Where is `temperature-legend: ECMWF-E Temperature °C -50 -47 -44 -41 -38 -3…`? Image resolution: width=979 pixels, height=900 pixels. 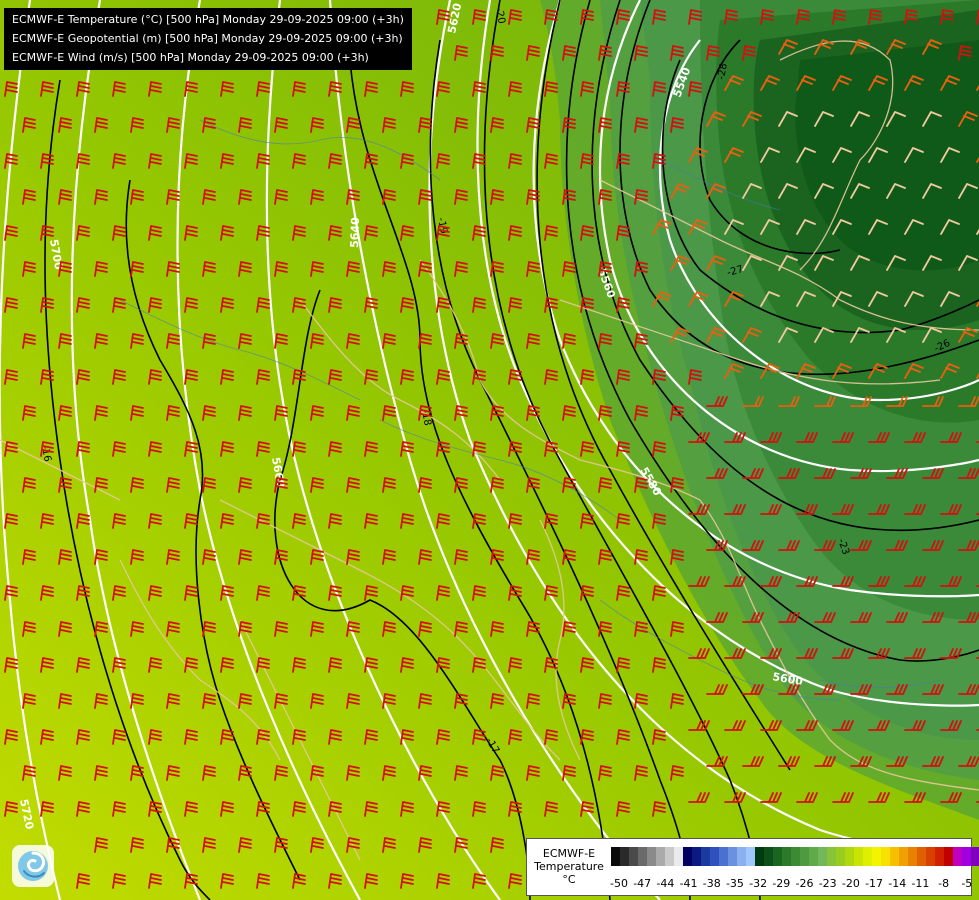 temperature-legend: ECMWF-E Temperature °C -50 -47 -44 -41 -38 -3… is located at coordinates (752, 867).